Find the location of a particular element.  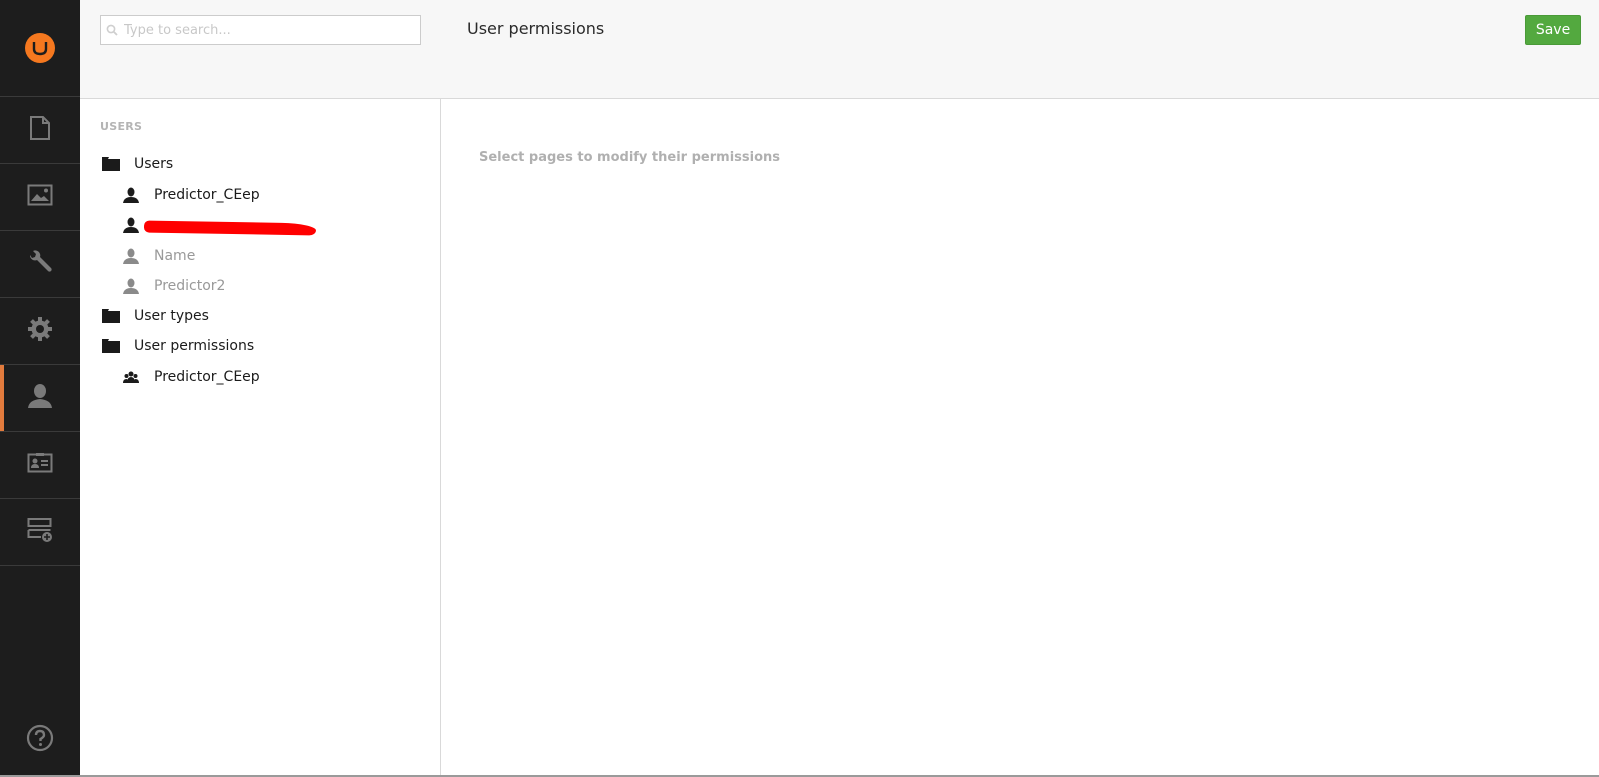

tree-node-user-disabled: Name is located at coordinates (158, 256).